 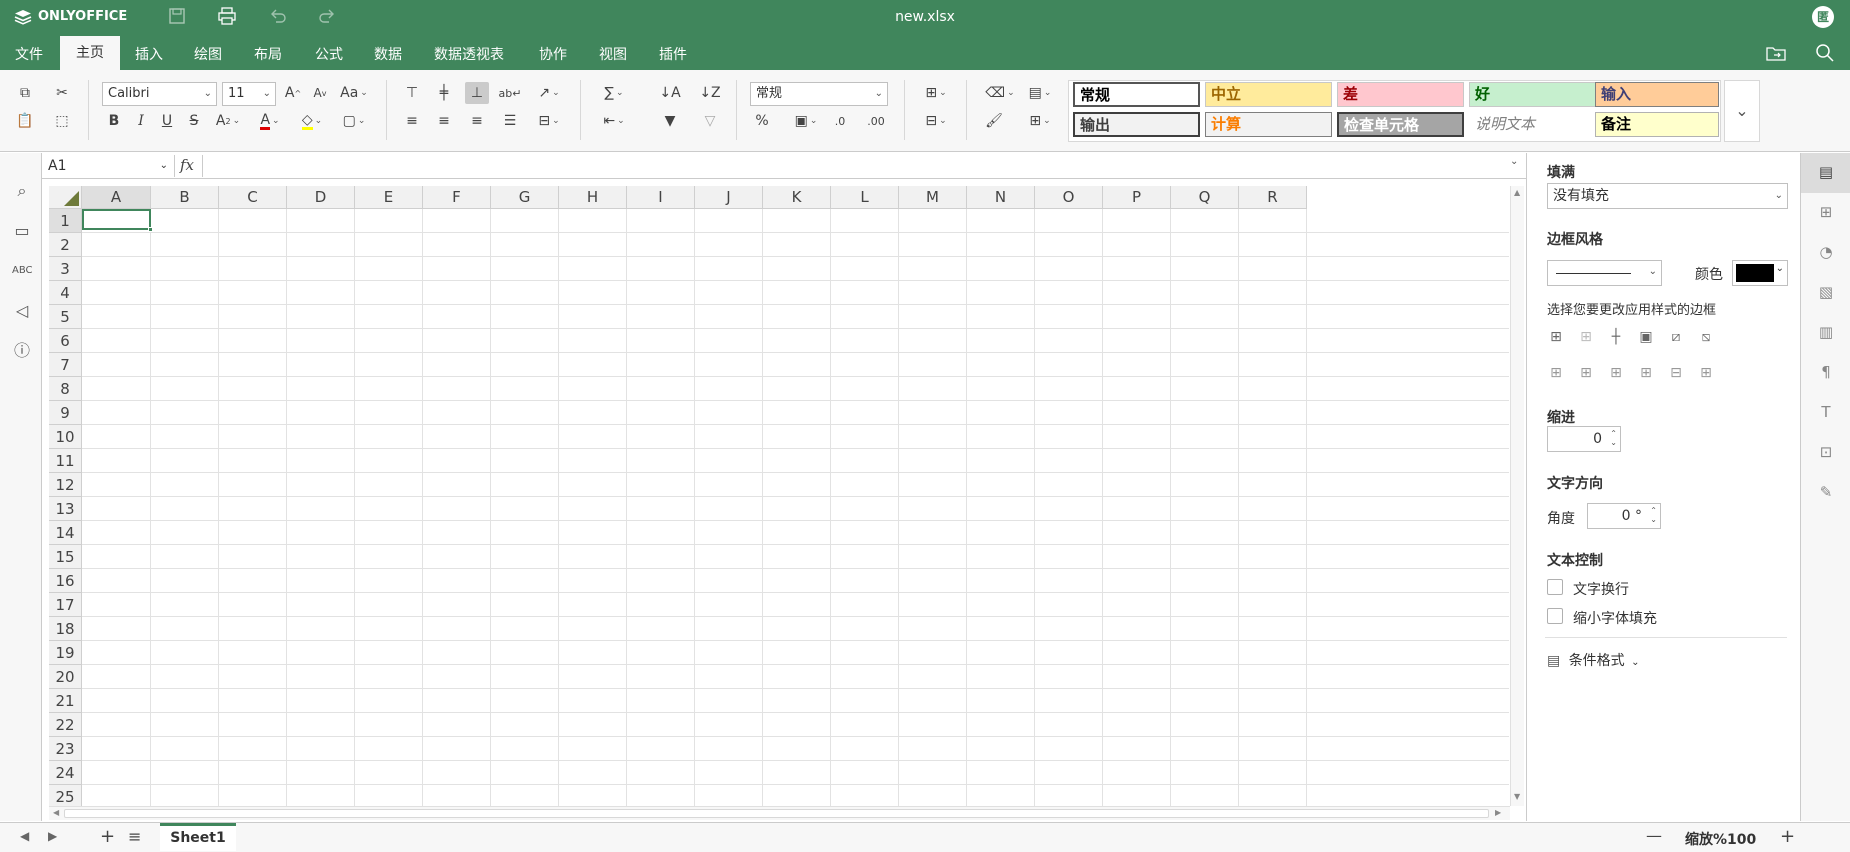 I want to click on justify-icon: ☰, so click(x=510, y=121).